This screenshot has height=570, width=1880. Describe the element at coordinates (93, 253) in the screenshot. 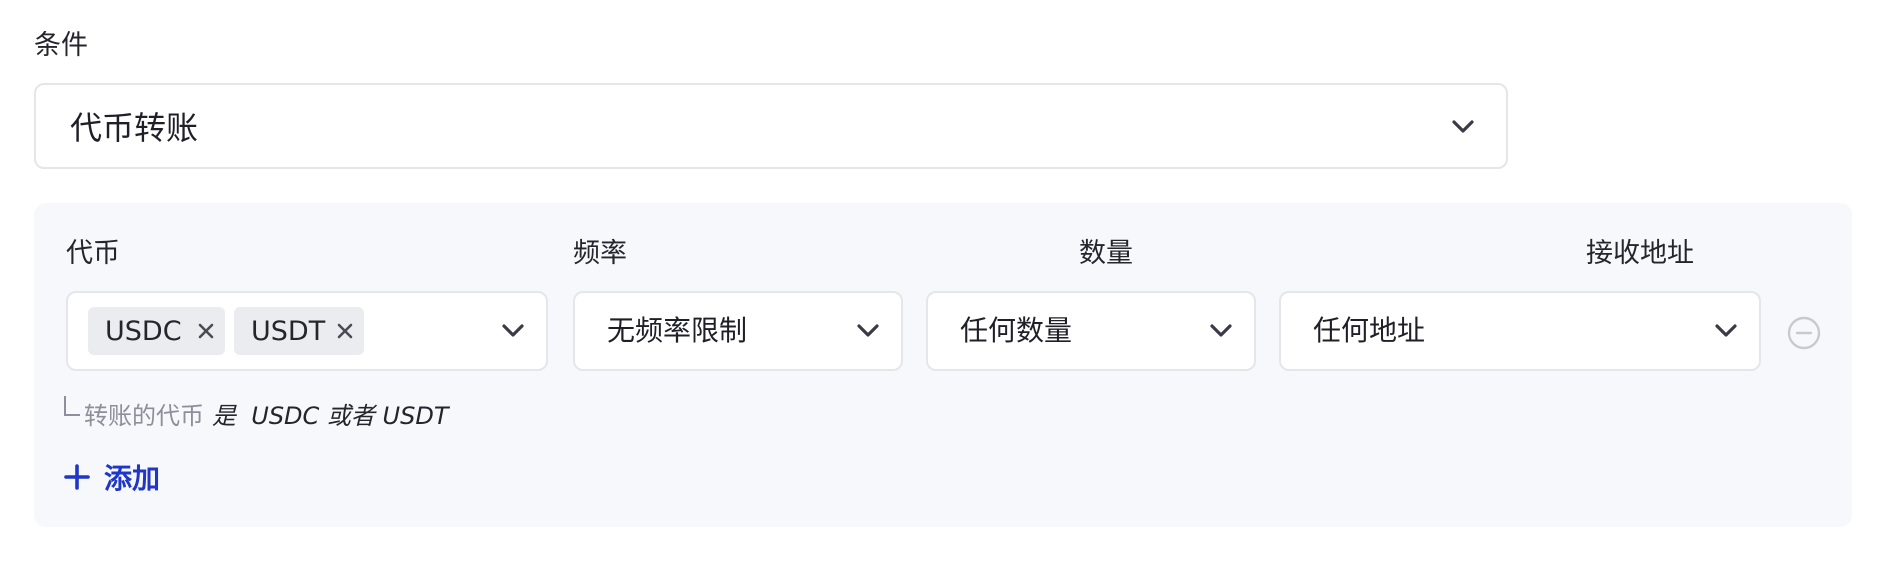

I see `token-column-label: 代币` at that location.